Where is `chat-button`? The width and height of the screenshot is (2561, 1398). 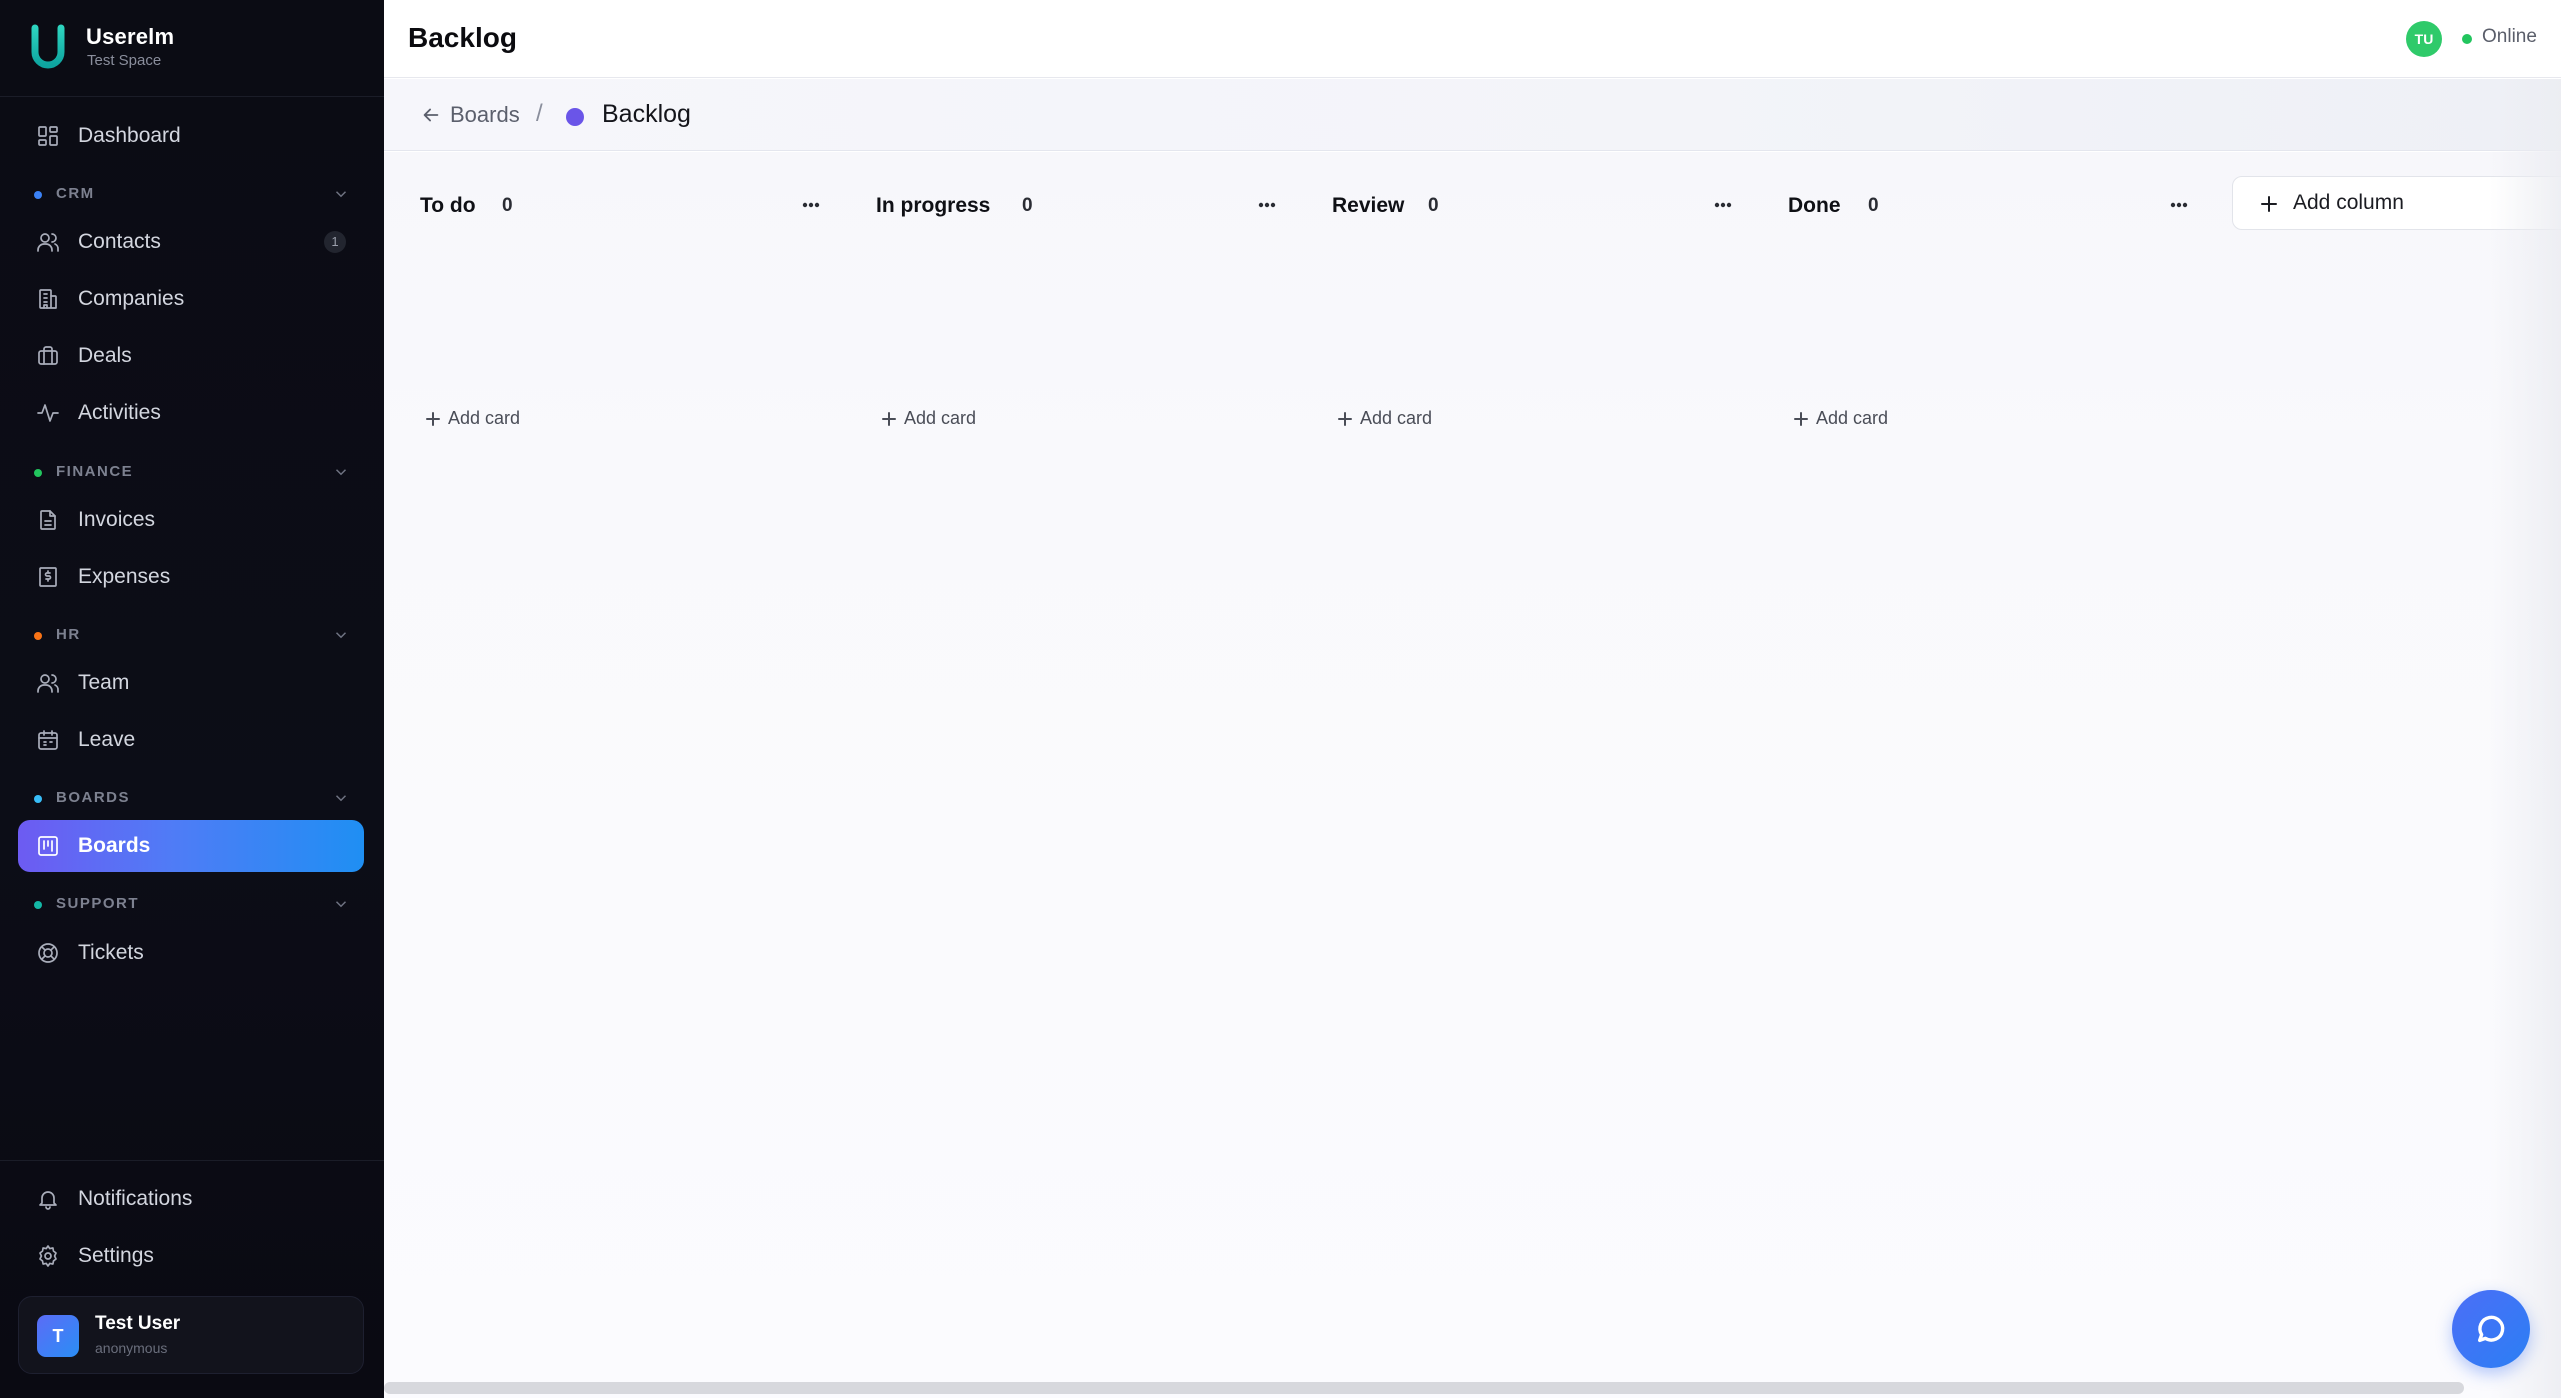
chat-button is located at coordinates (2491, 1329).